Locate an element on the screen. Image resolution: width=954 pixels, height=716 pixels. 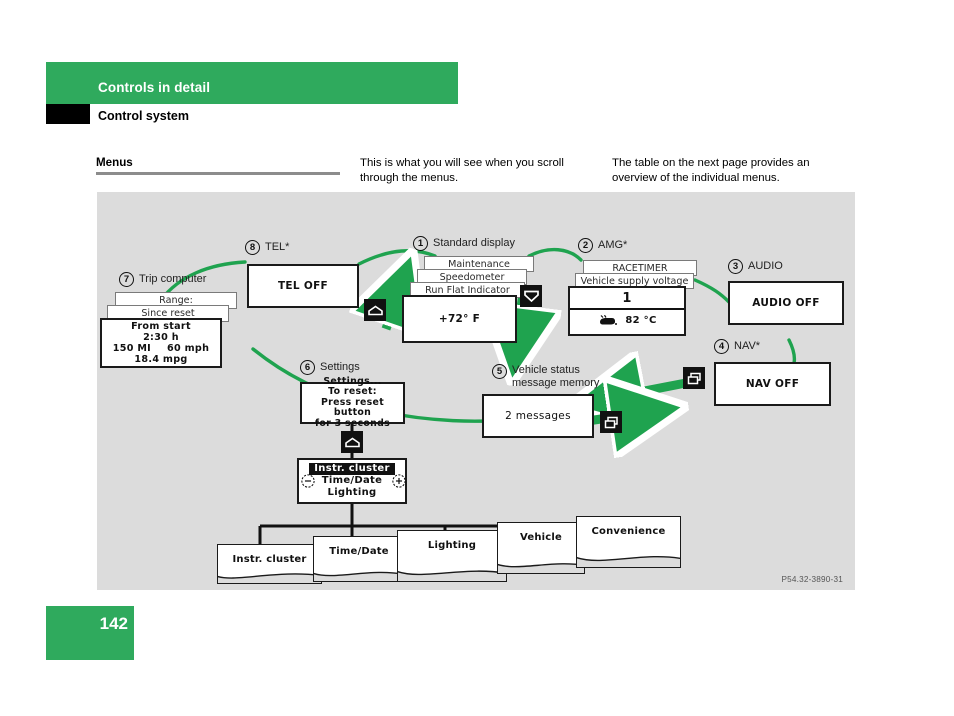
callout-2-amg: 2 AMG* is located at coordinates (602, 245).